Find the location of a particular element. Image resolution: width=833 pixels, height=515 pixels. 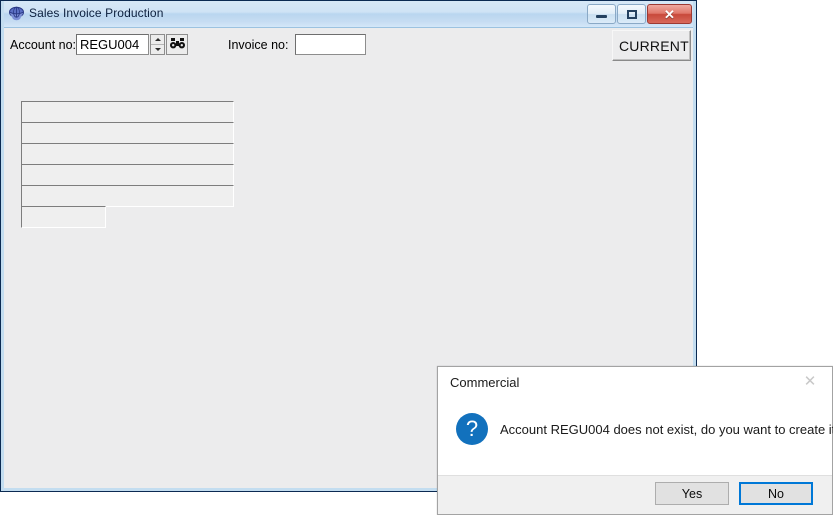

window-title: Sales Invoice Production is located at coordinates (96, 13).